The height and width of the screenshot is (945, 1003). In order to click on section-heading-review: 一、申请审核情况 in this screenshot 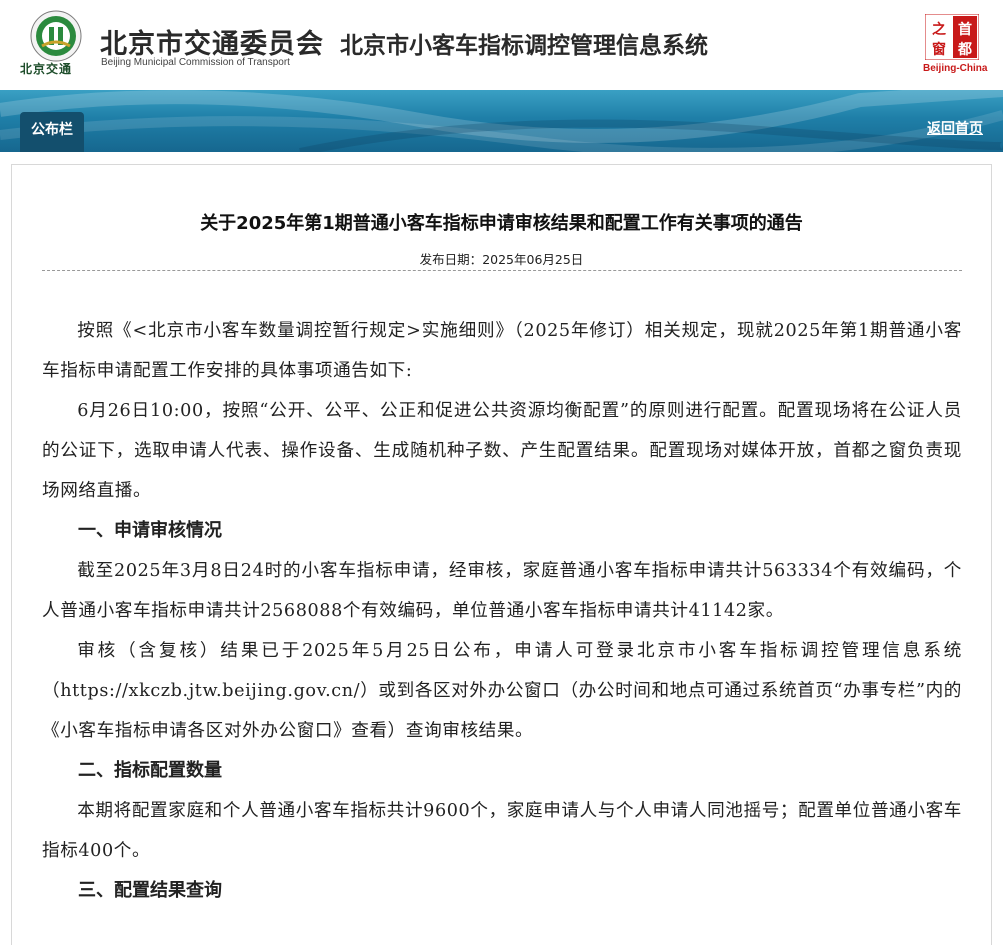, I will do `click(150, 530)`.